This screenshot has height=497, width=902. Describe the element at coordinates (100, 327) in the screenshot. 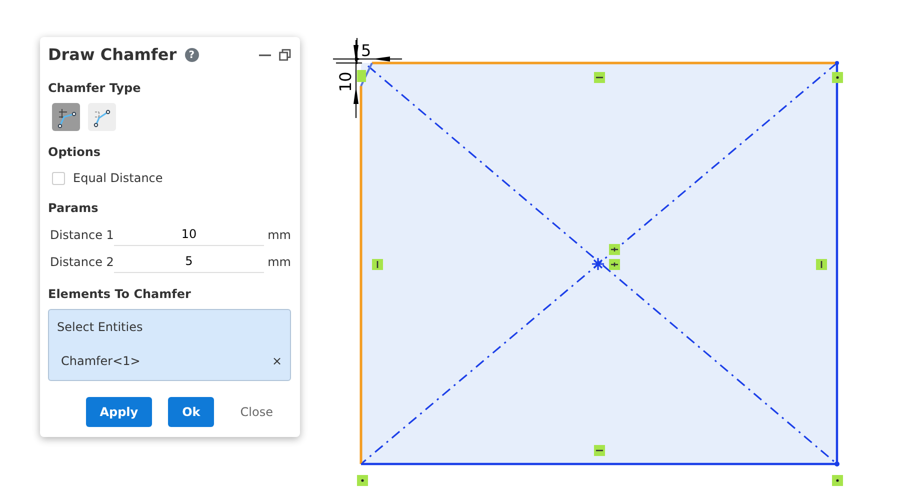

I see `selection-box-title: Select Entities` at that location.